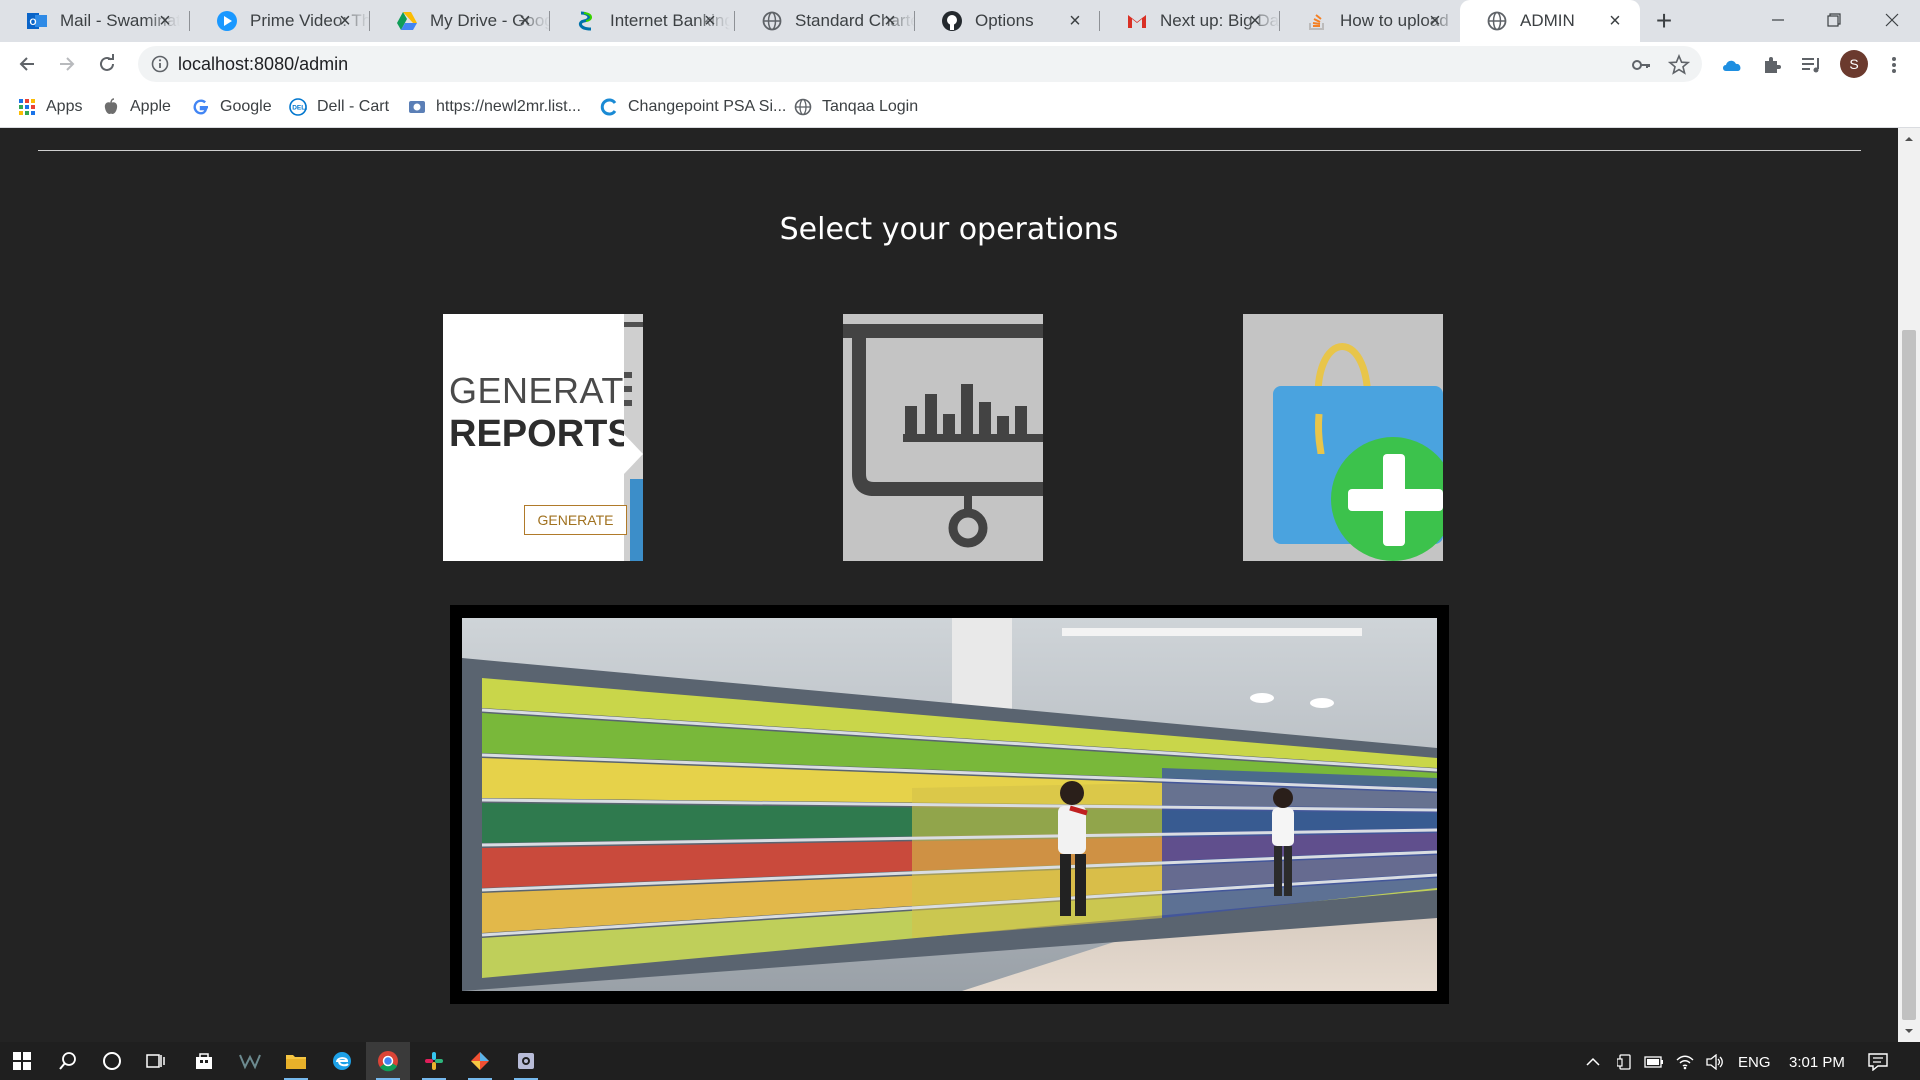 This screenshot has width=1920, height=1080. I want to click on bookmark-tanqaa: Tanqaa Login, so click(856, 107).